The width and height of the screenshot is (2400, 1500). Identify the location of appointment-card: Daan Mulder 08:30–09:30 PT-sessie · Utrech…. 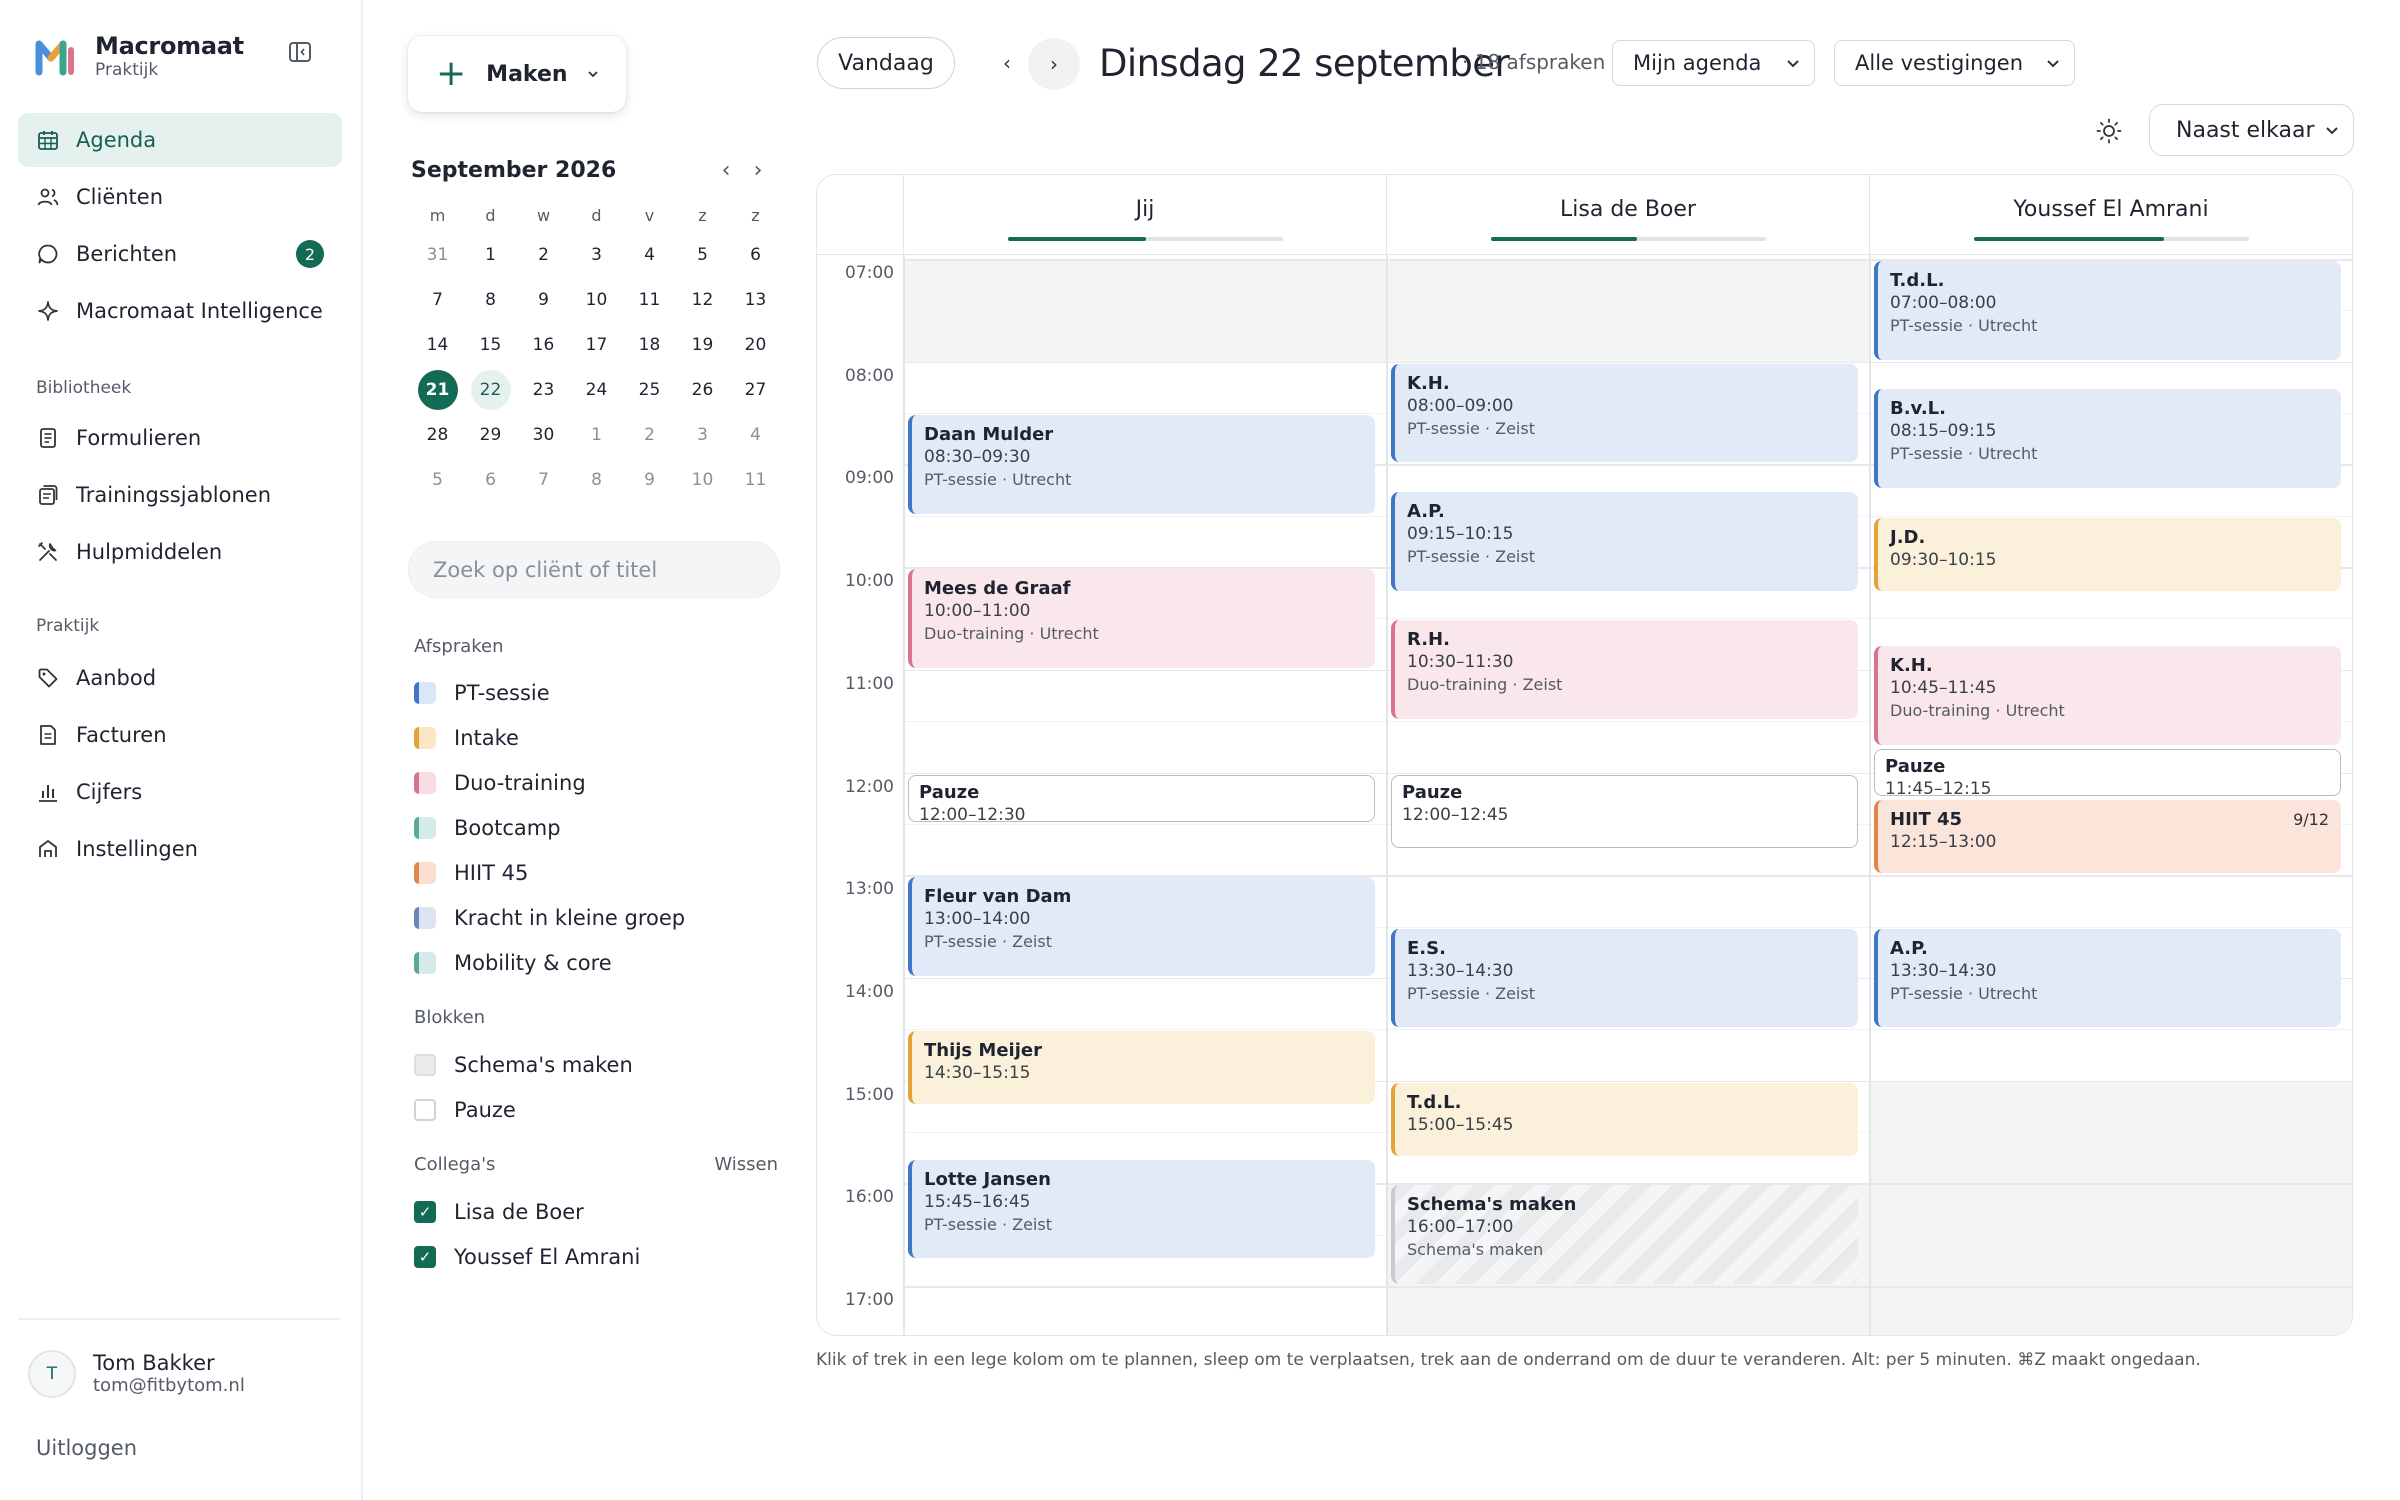
(1141, 464).